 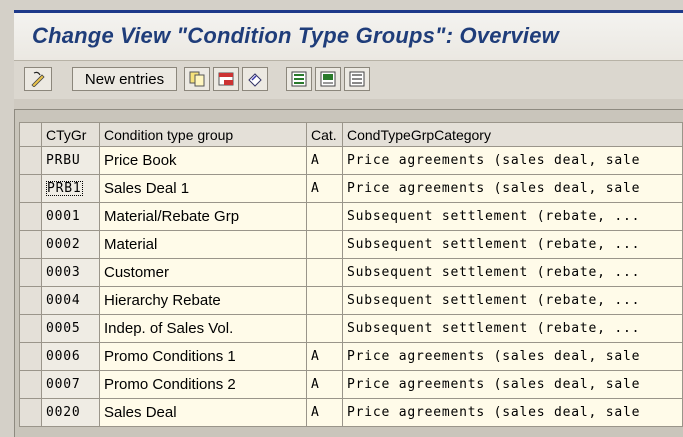 I want to click on ctygr-cell: PRB1, so click(x=70, y=188).